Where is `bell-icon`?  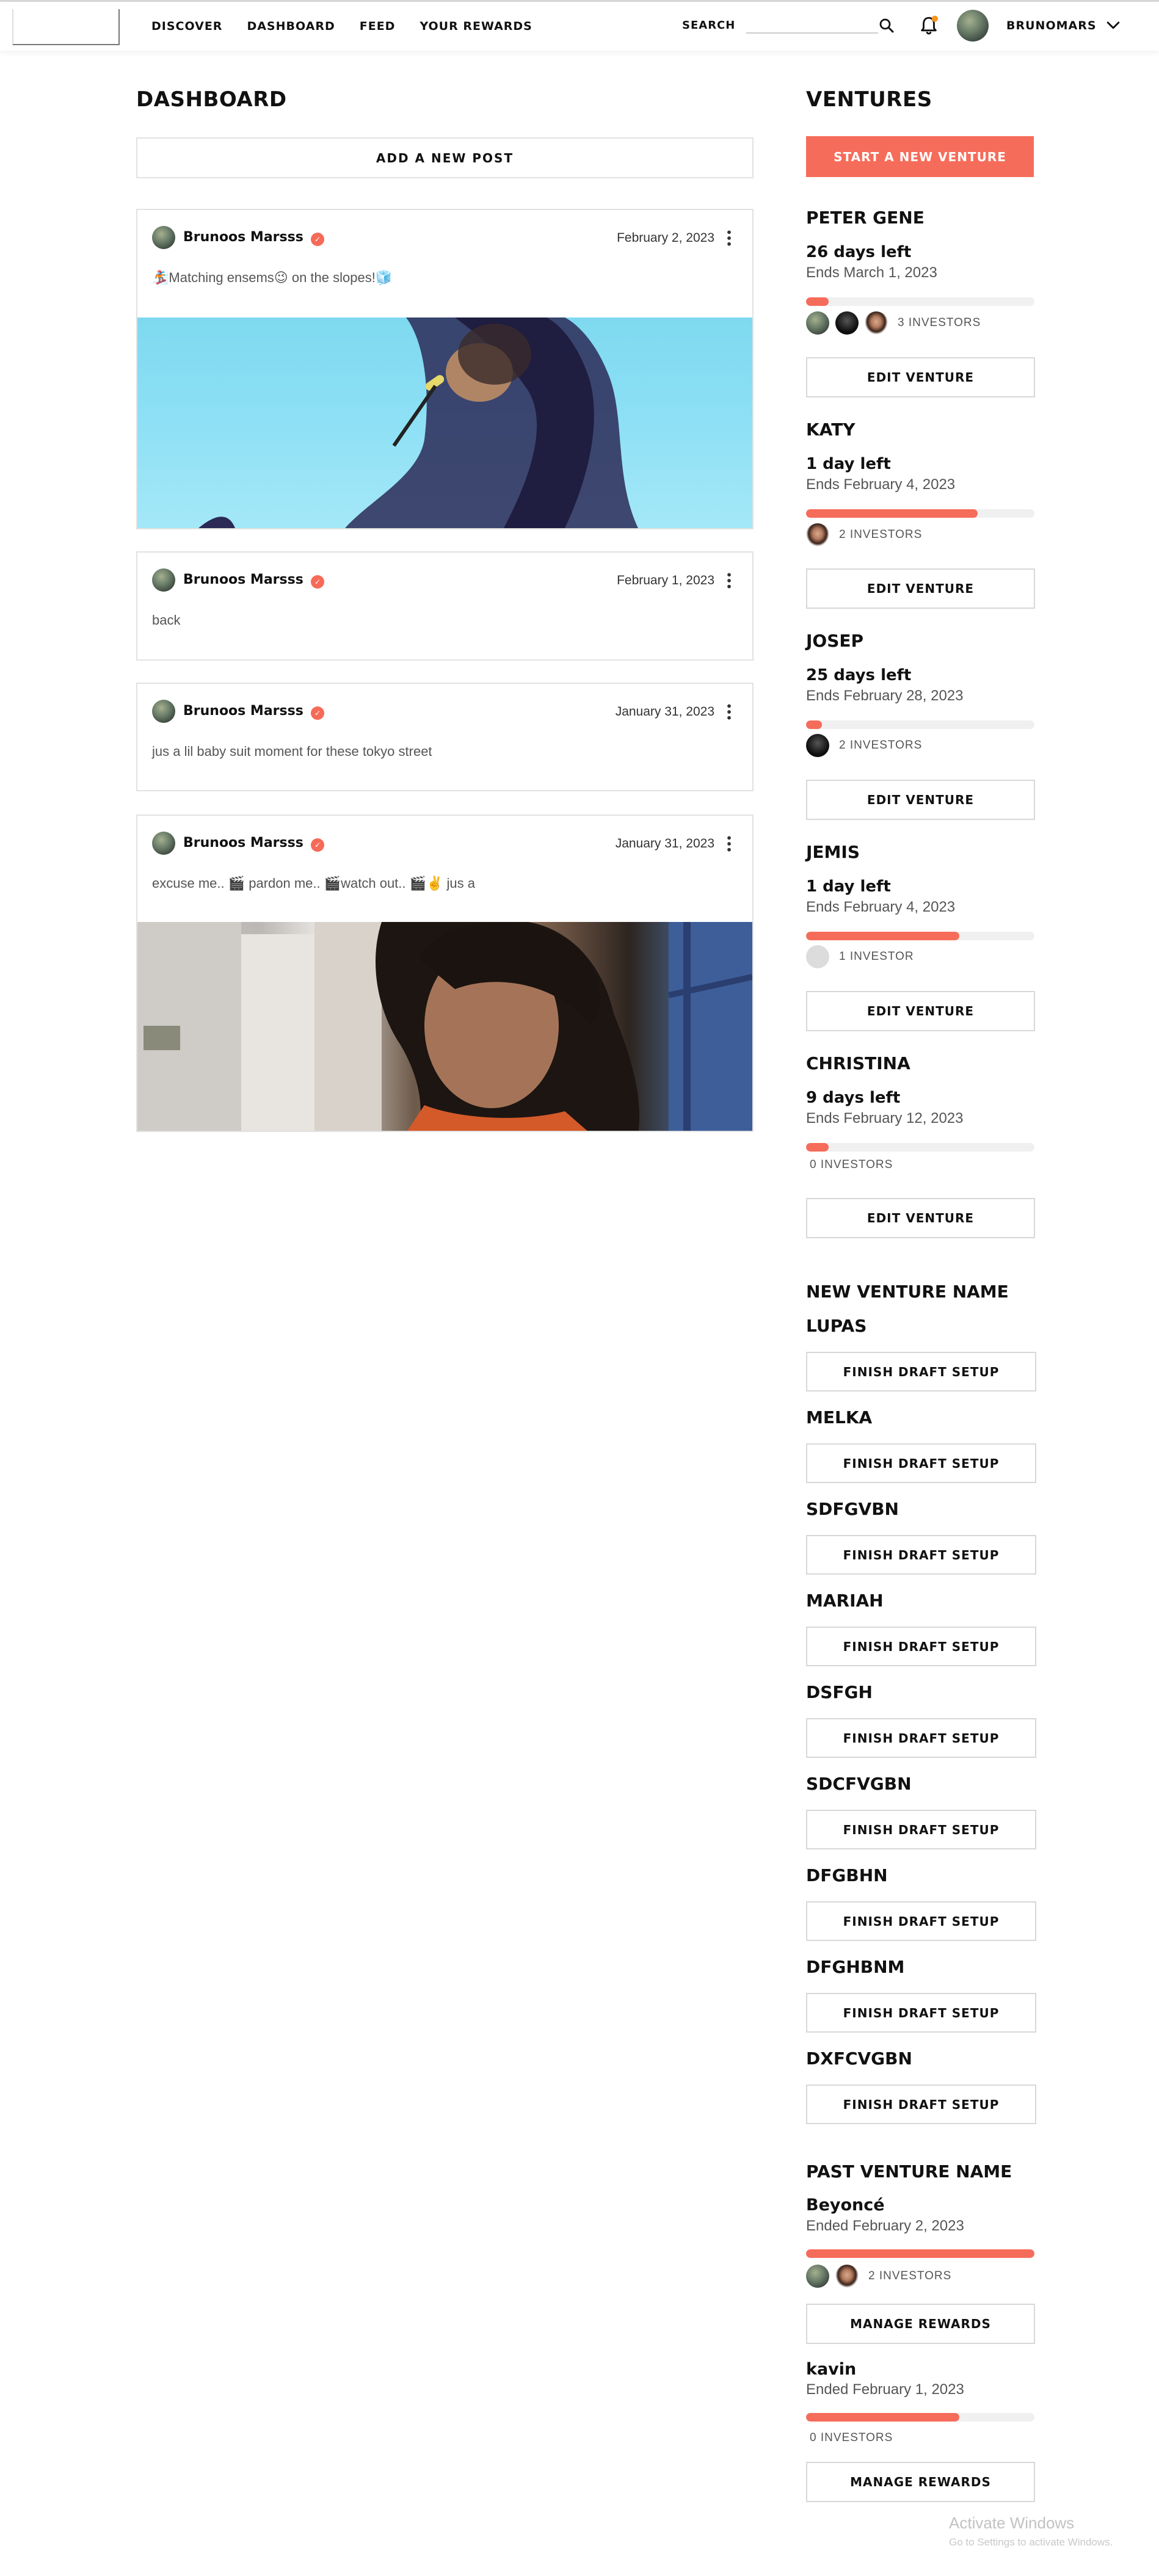
bell-icon is located at coordinates (929, 25).